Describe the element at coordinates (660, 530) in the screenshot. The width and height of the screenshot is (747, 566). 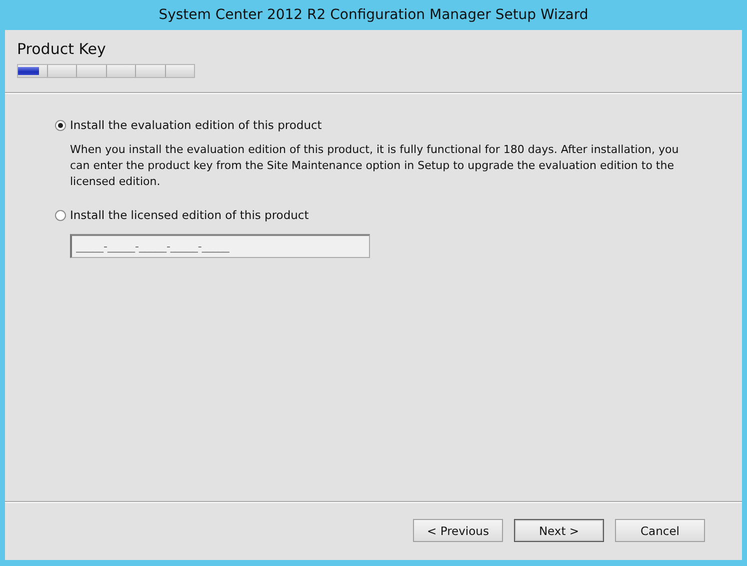
I see `wizard-button: Cancel` at that location.